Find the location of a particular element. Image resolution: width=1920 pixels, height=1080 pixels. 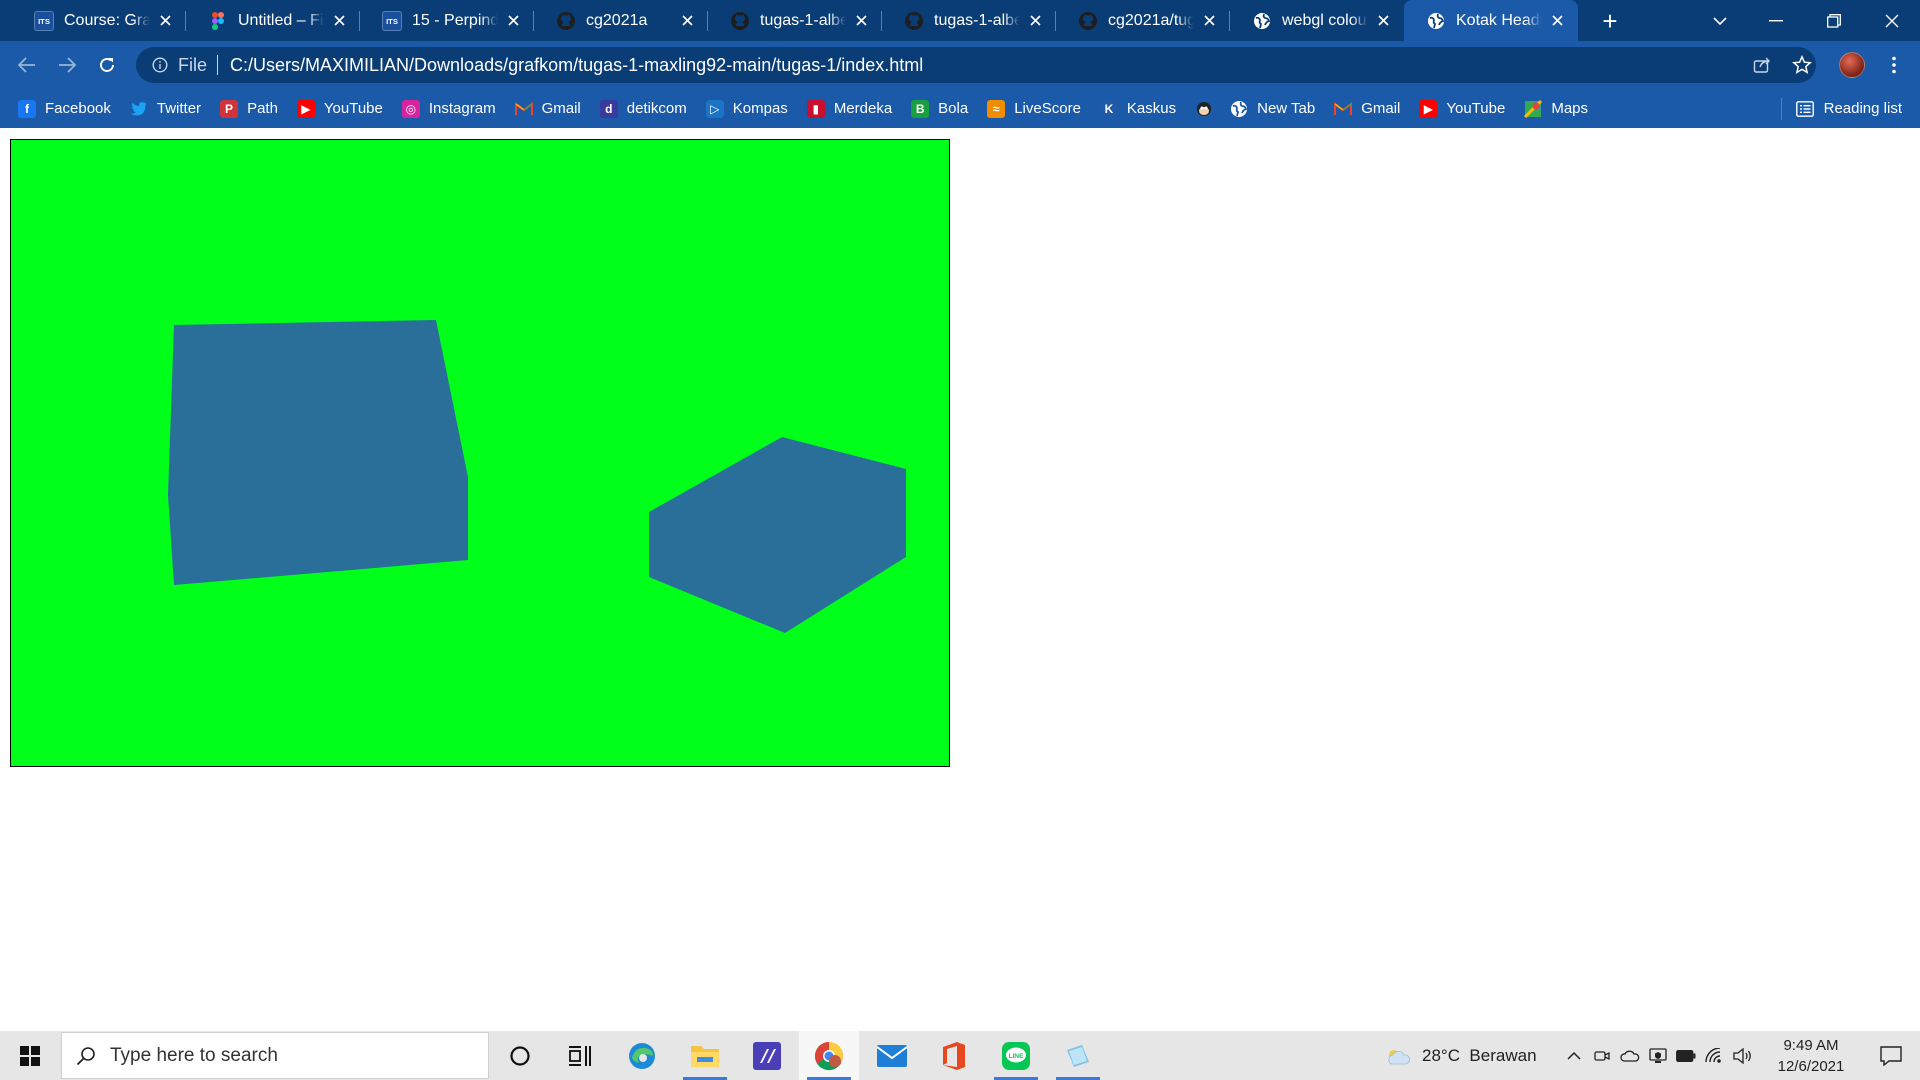

reading-list-button: Reading list is located at coordinates (1841, 108).